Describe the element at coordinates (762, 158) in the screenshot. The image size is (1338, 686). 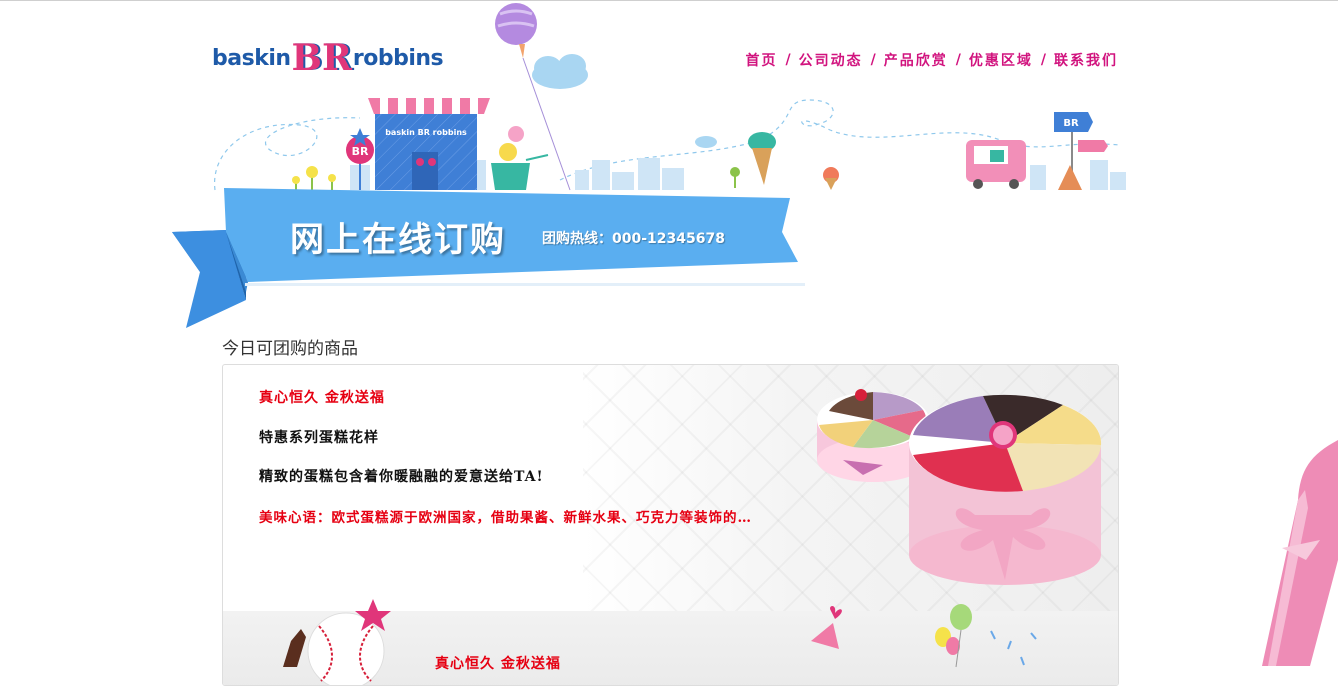
I see `ice-cream-cone-icon` at that location.